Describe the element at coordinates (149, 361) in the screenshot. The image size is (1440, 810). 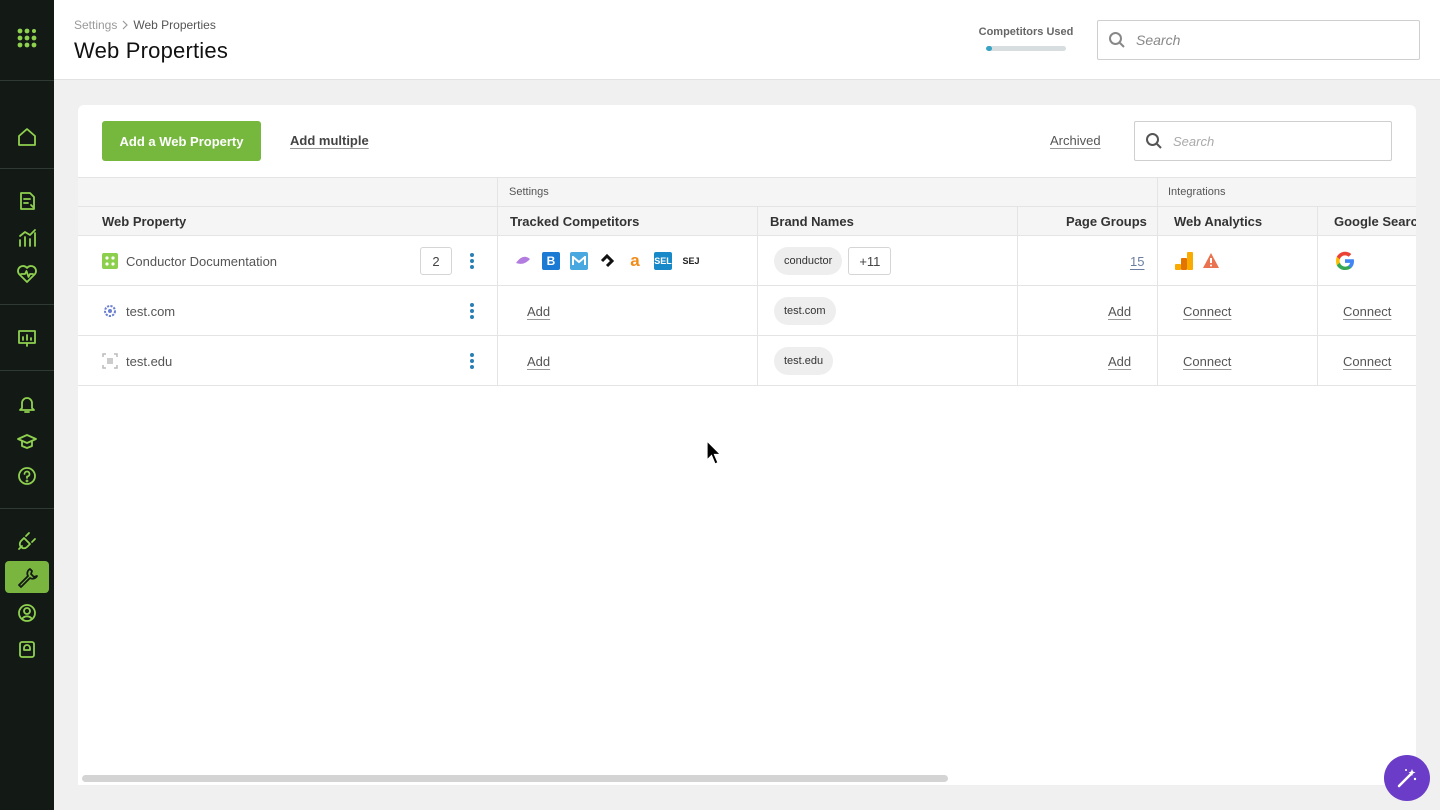
I see `web-property-name: test.edu` at that location.